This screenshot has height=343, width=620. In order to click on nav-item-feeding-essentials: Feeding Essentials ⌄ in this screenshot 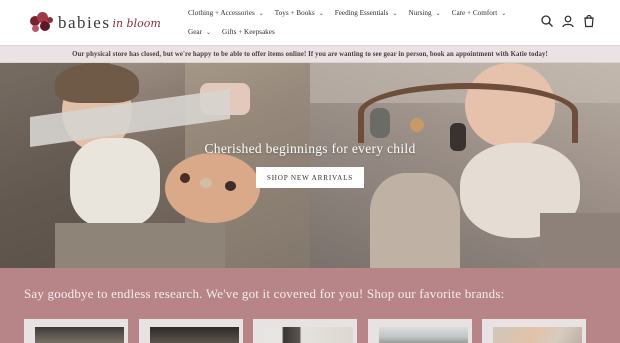, I will do `click(366, 13)`.